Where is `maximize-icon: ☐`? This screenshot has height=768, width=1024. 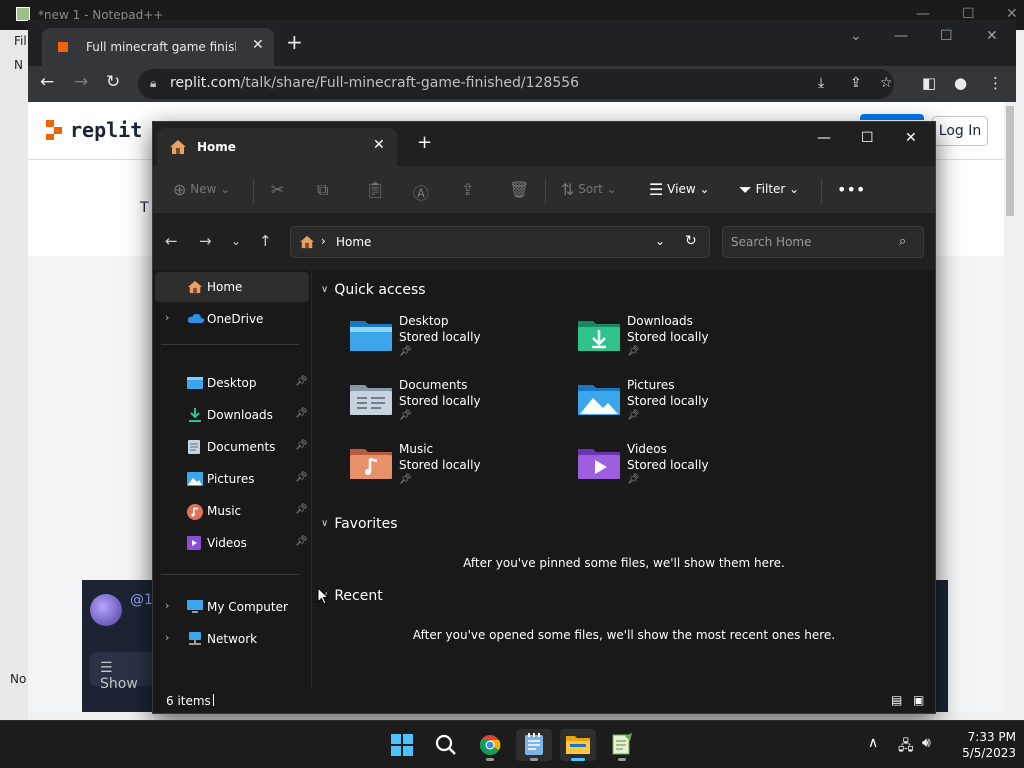
maximize-icon: ☐ is located at coordinates (867, 138).